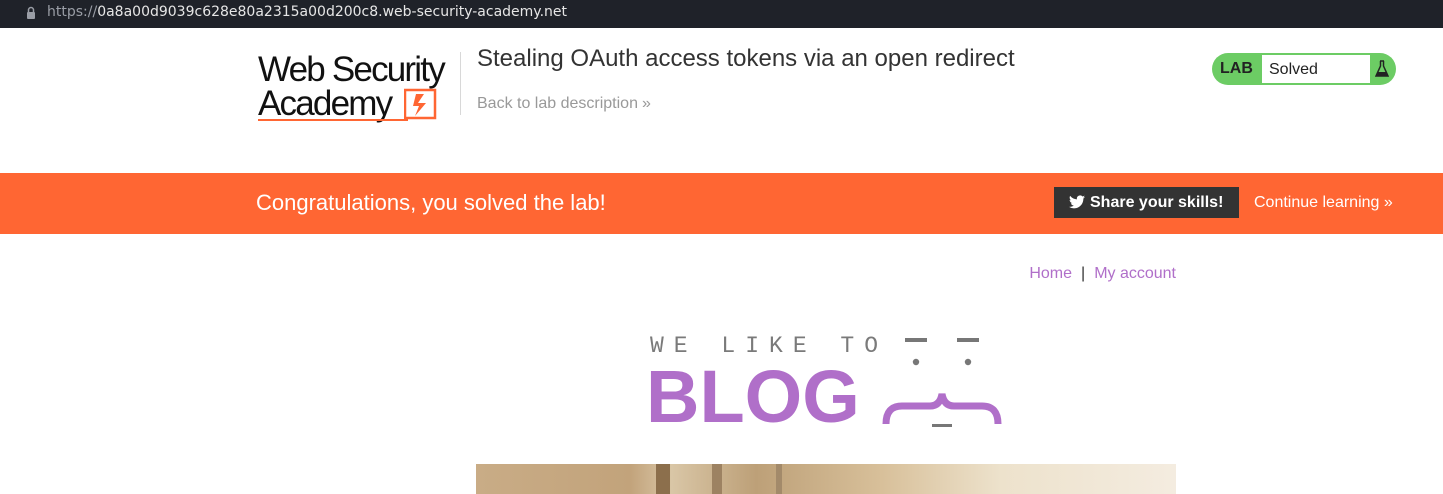 The width and height of the screenshot is (1443, 494). What do you see at coordinates (753, 396) in the screenshot?
I see `blog-title: BLOG` at bounding box center [753, 396].